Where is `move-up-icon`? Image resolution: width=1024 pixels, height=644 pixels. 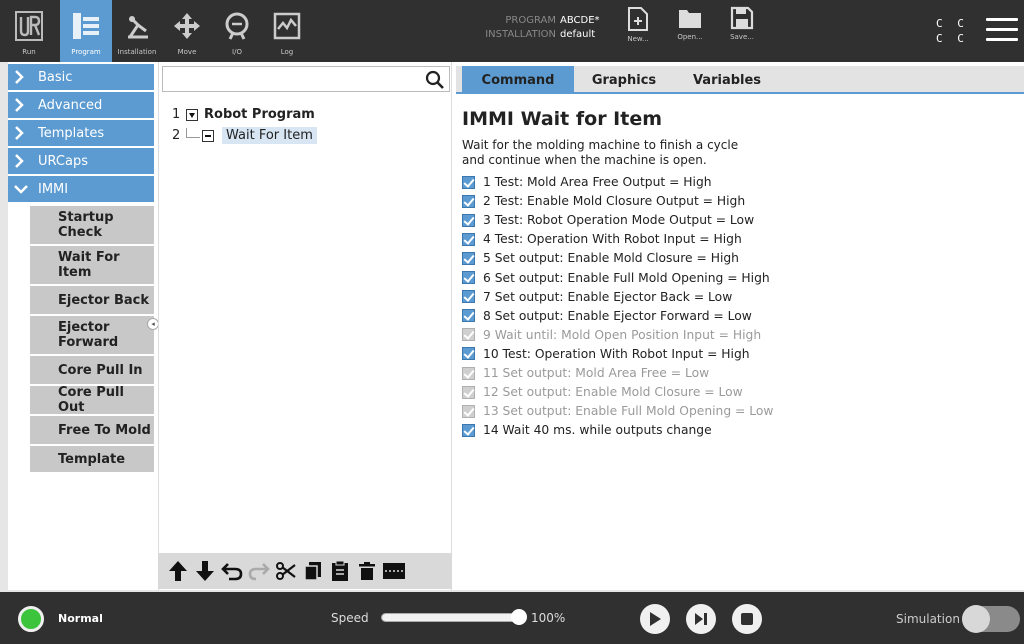
move-up-icon is located at coordinates (178, 571).